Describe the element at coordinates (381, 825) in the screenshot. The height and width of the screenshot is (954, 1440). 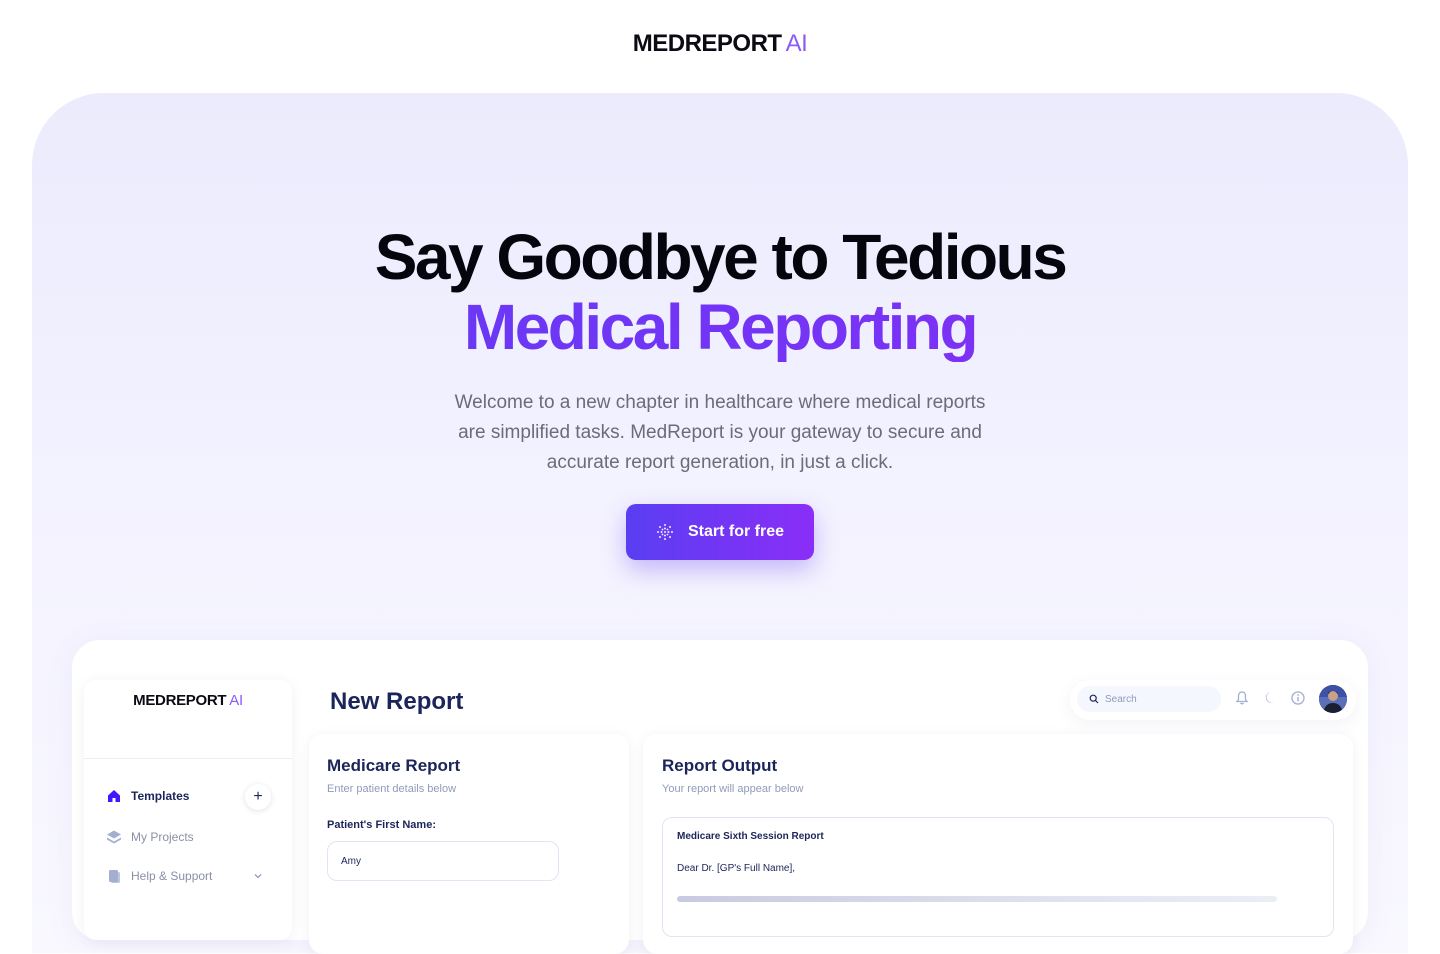
I see `first-name-label: Patient's First Name:` at that location.